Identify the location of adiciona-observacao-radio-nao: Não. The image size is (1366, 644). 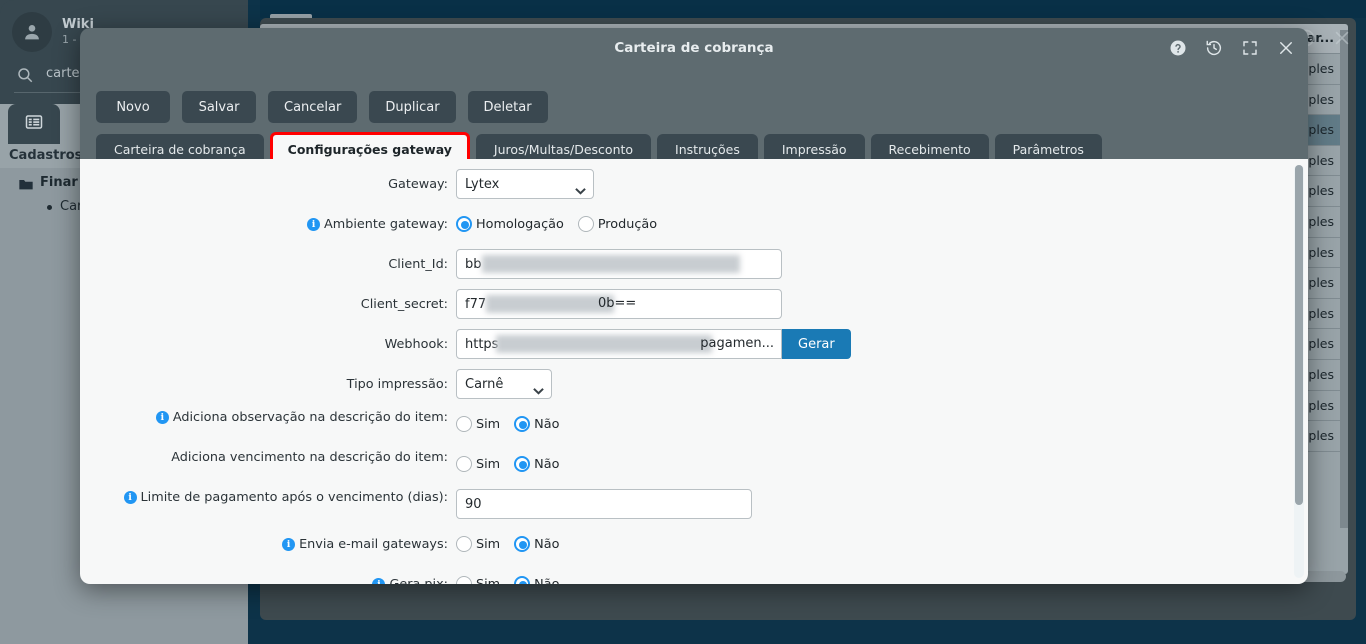
(536, 424).